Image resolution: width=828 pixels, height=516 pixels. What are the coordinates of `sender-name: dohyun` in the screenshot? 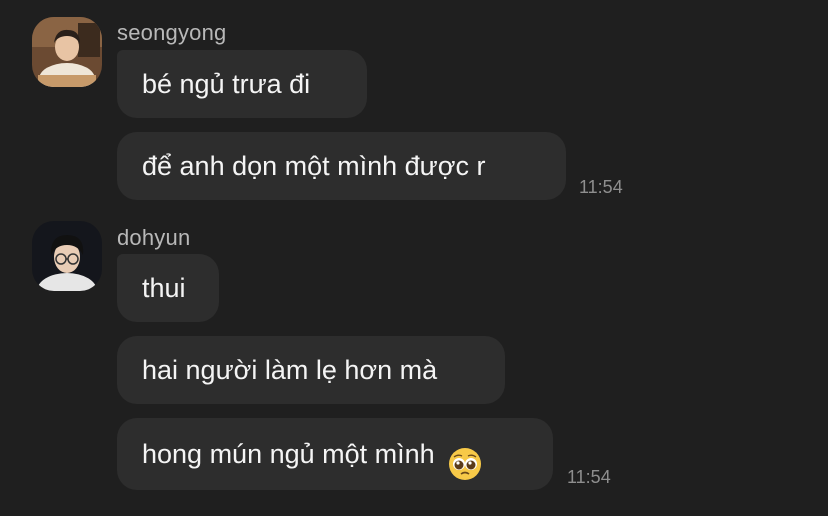 It's located at (154, 237).